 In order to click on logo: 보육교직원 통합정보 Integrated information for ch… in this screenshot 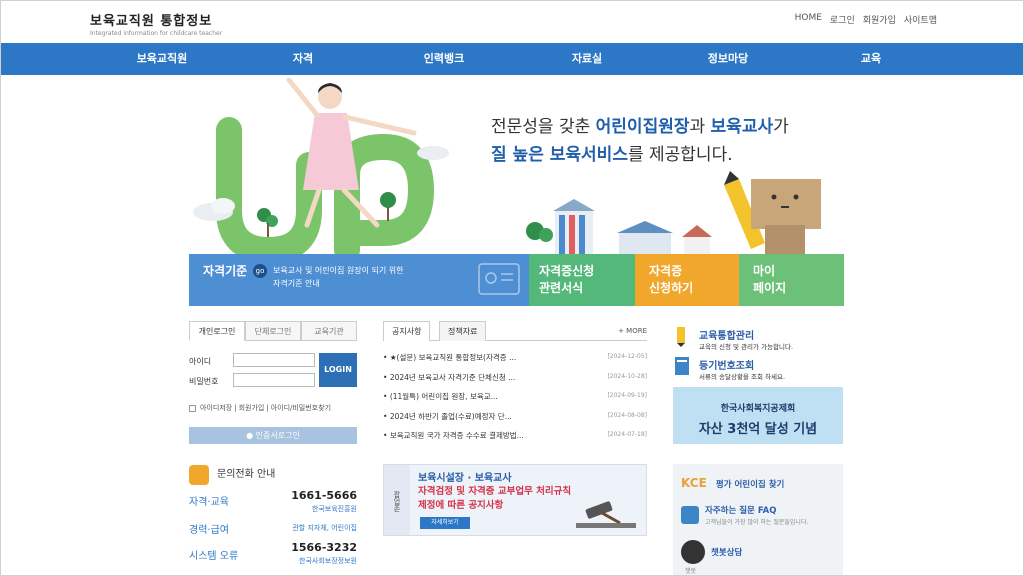, I will do `click(156, 23)`.